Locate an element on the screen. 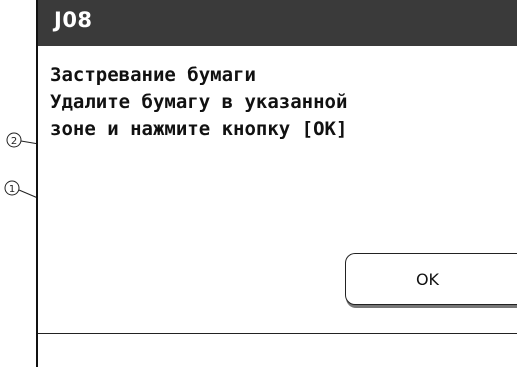  message-line-2: Удалите бумагу в указанной is located at coordinates (199, 102).